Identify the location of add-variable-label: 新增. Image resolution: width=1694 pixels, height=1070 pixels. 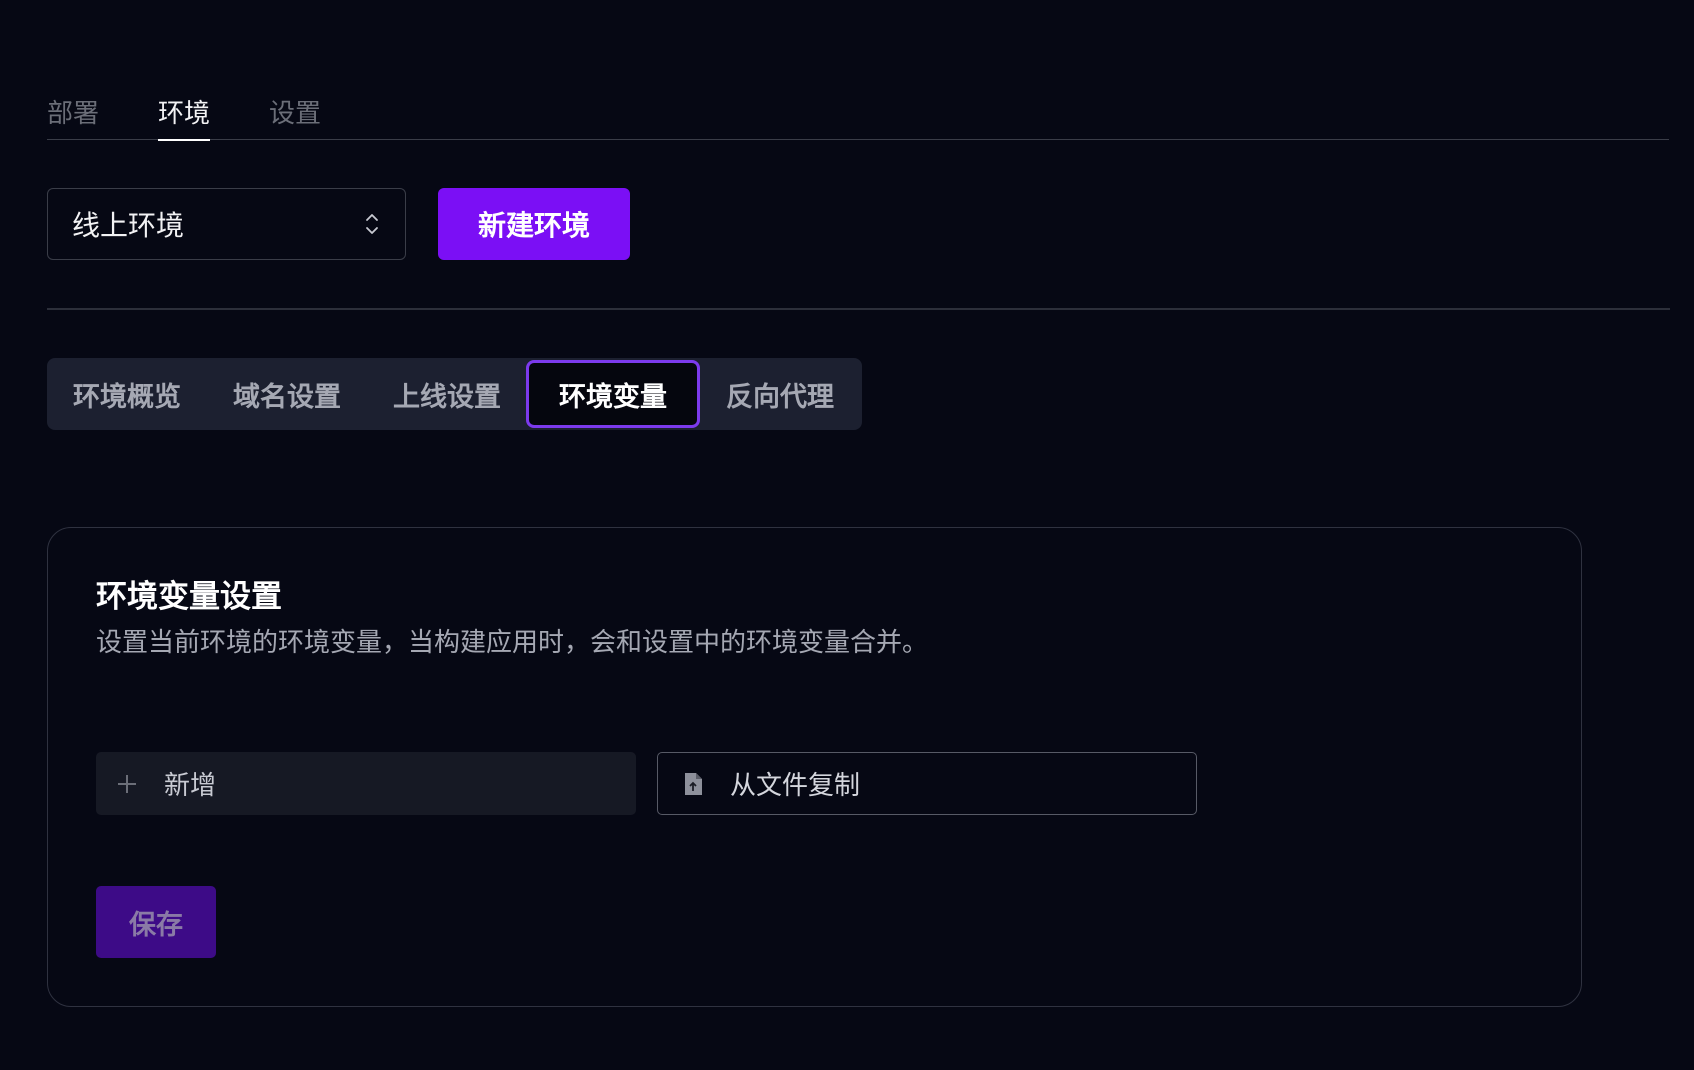
(190, 786).